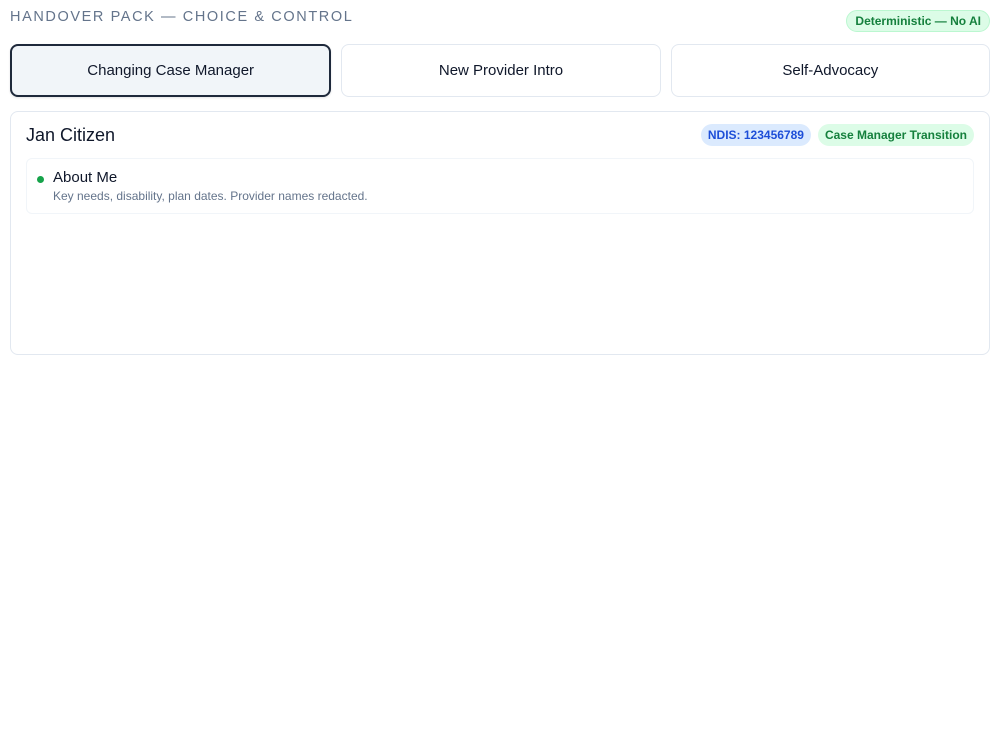 The image size is (1000, 742). Describe the element at coordinates (71, 134) in the screenshot. I see `participant-name: Jan Citizen` at that location.